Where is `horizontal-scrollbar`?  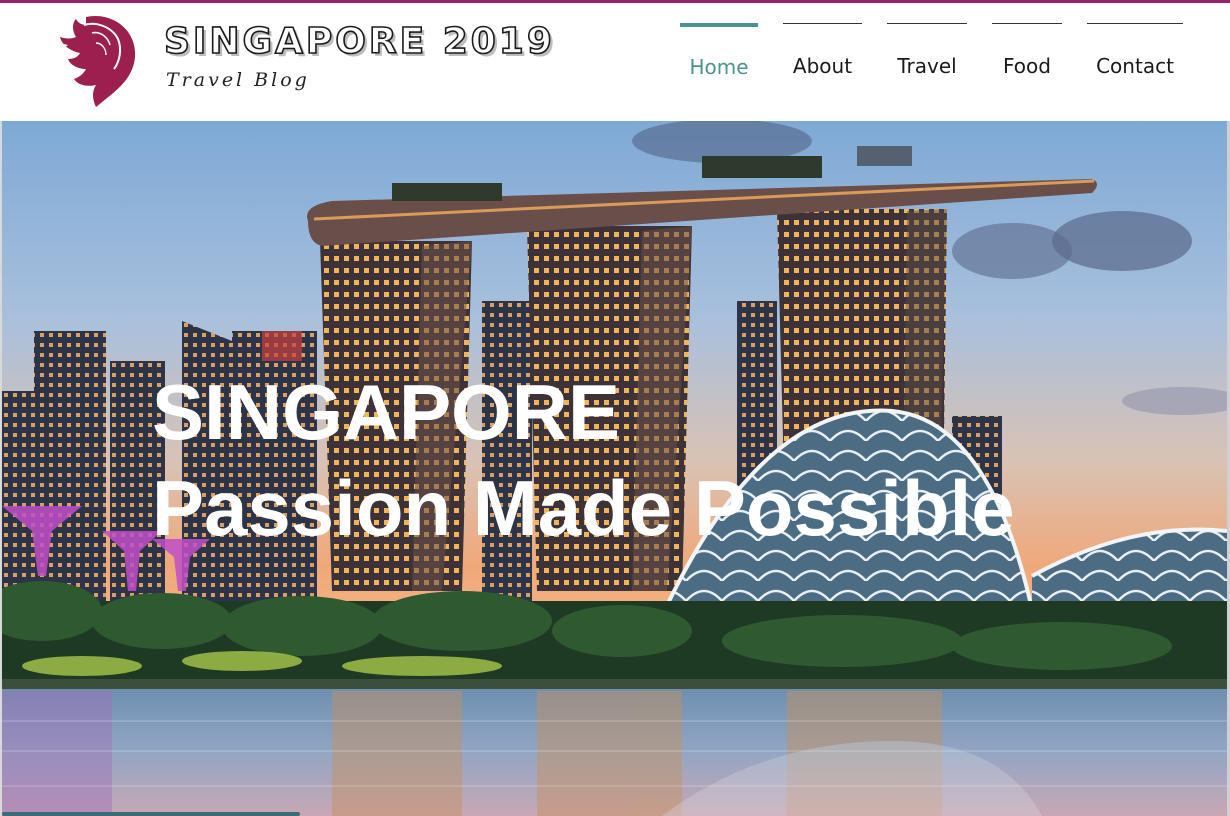 horizontal-scrollbar is located at coordinates (151, 814).